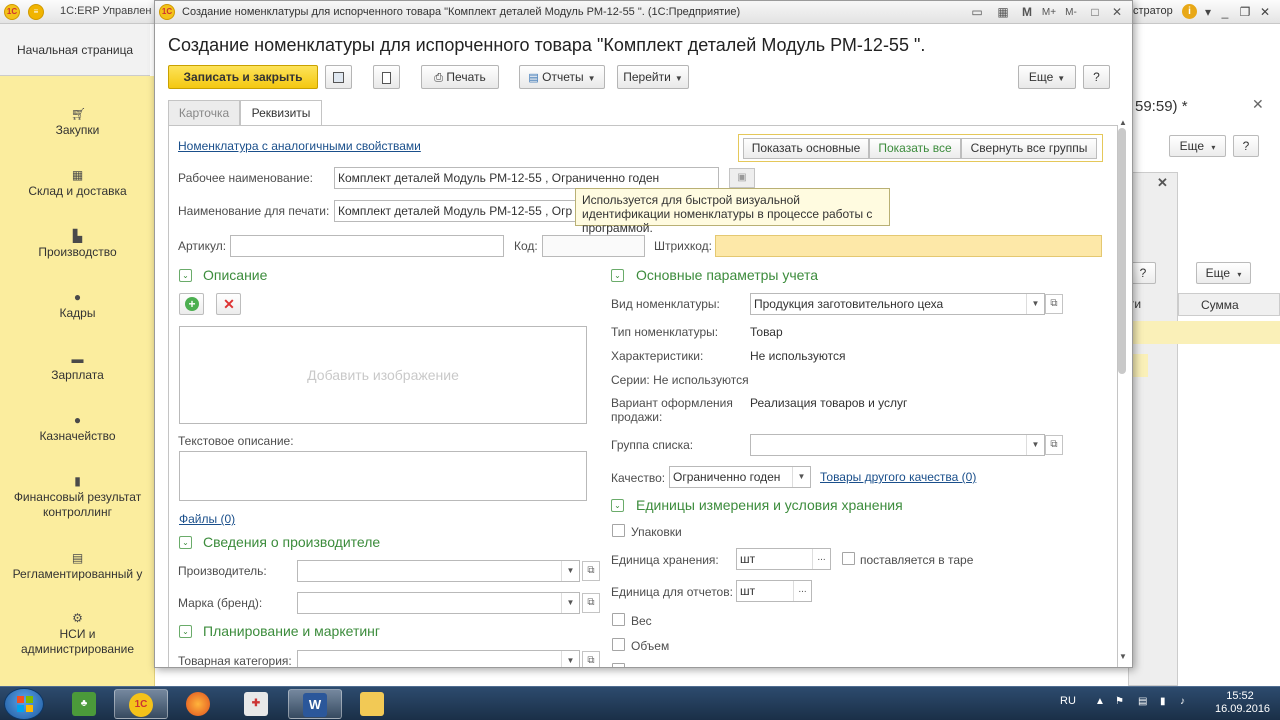 The height and width of the screenshot is (720, 1280). What do you see at coordinates (977, 12) in the screenshot?
I see `copy-icon: ▭` at bounding box center [977, 12].